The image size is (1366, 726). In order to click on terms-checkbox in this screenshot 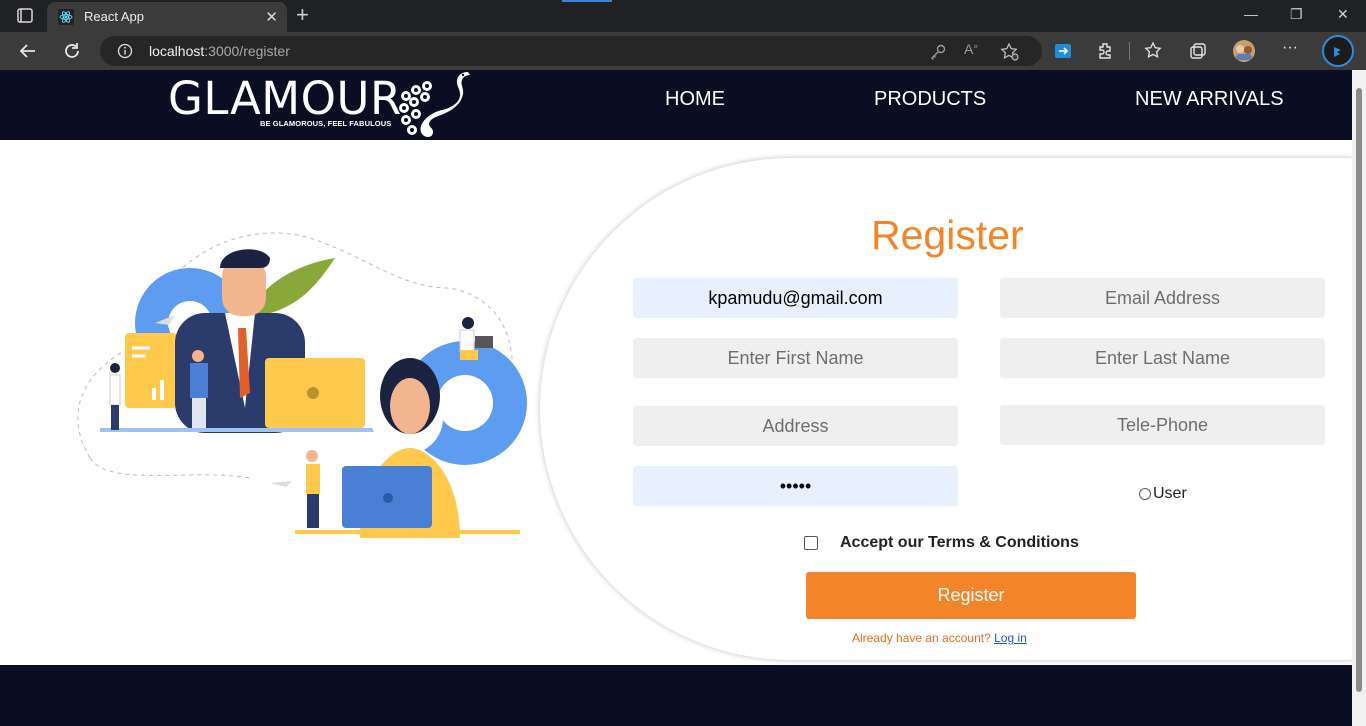, I will do `click(811, 543)`.